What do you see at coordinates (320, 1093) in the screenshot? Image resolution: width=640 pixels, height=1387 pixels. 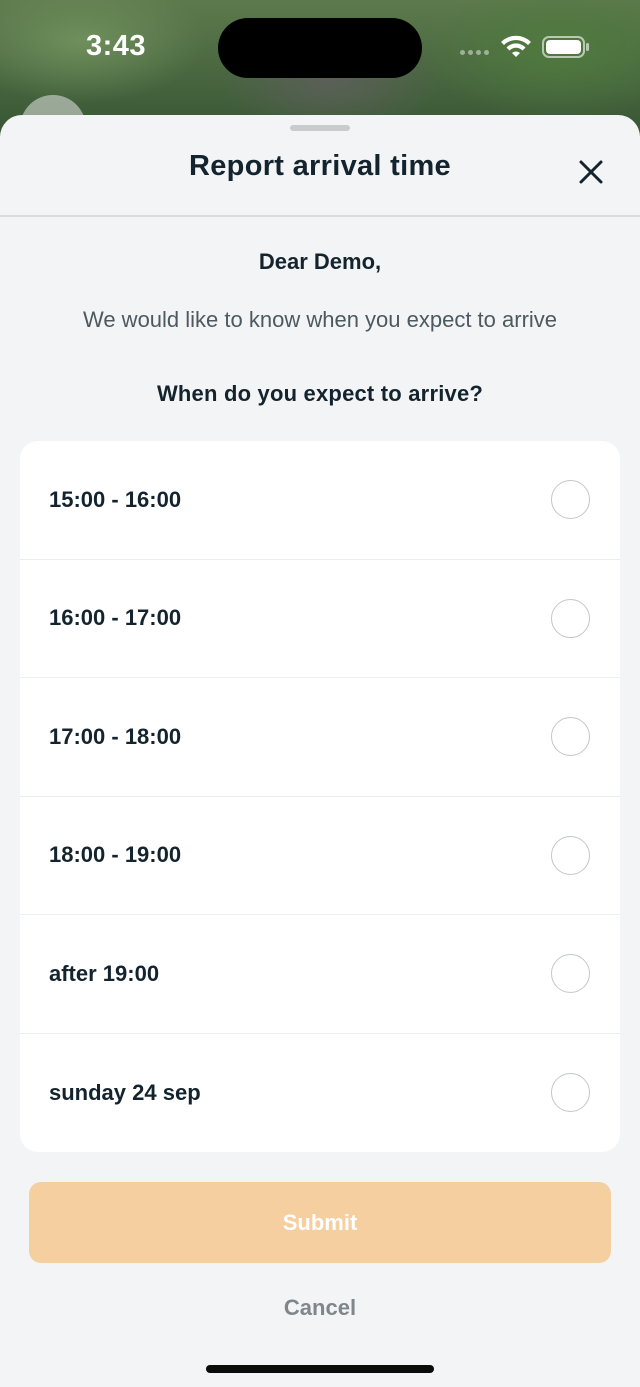 I see `arrival-option: sunday 24 sep` at bounding box center [320, 1093].